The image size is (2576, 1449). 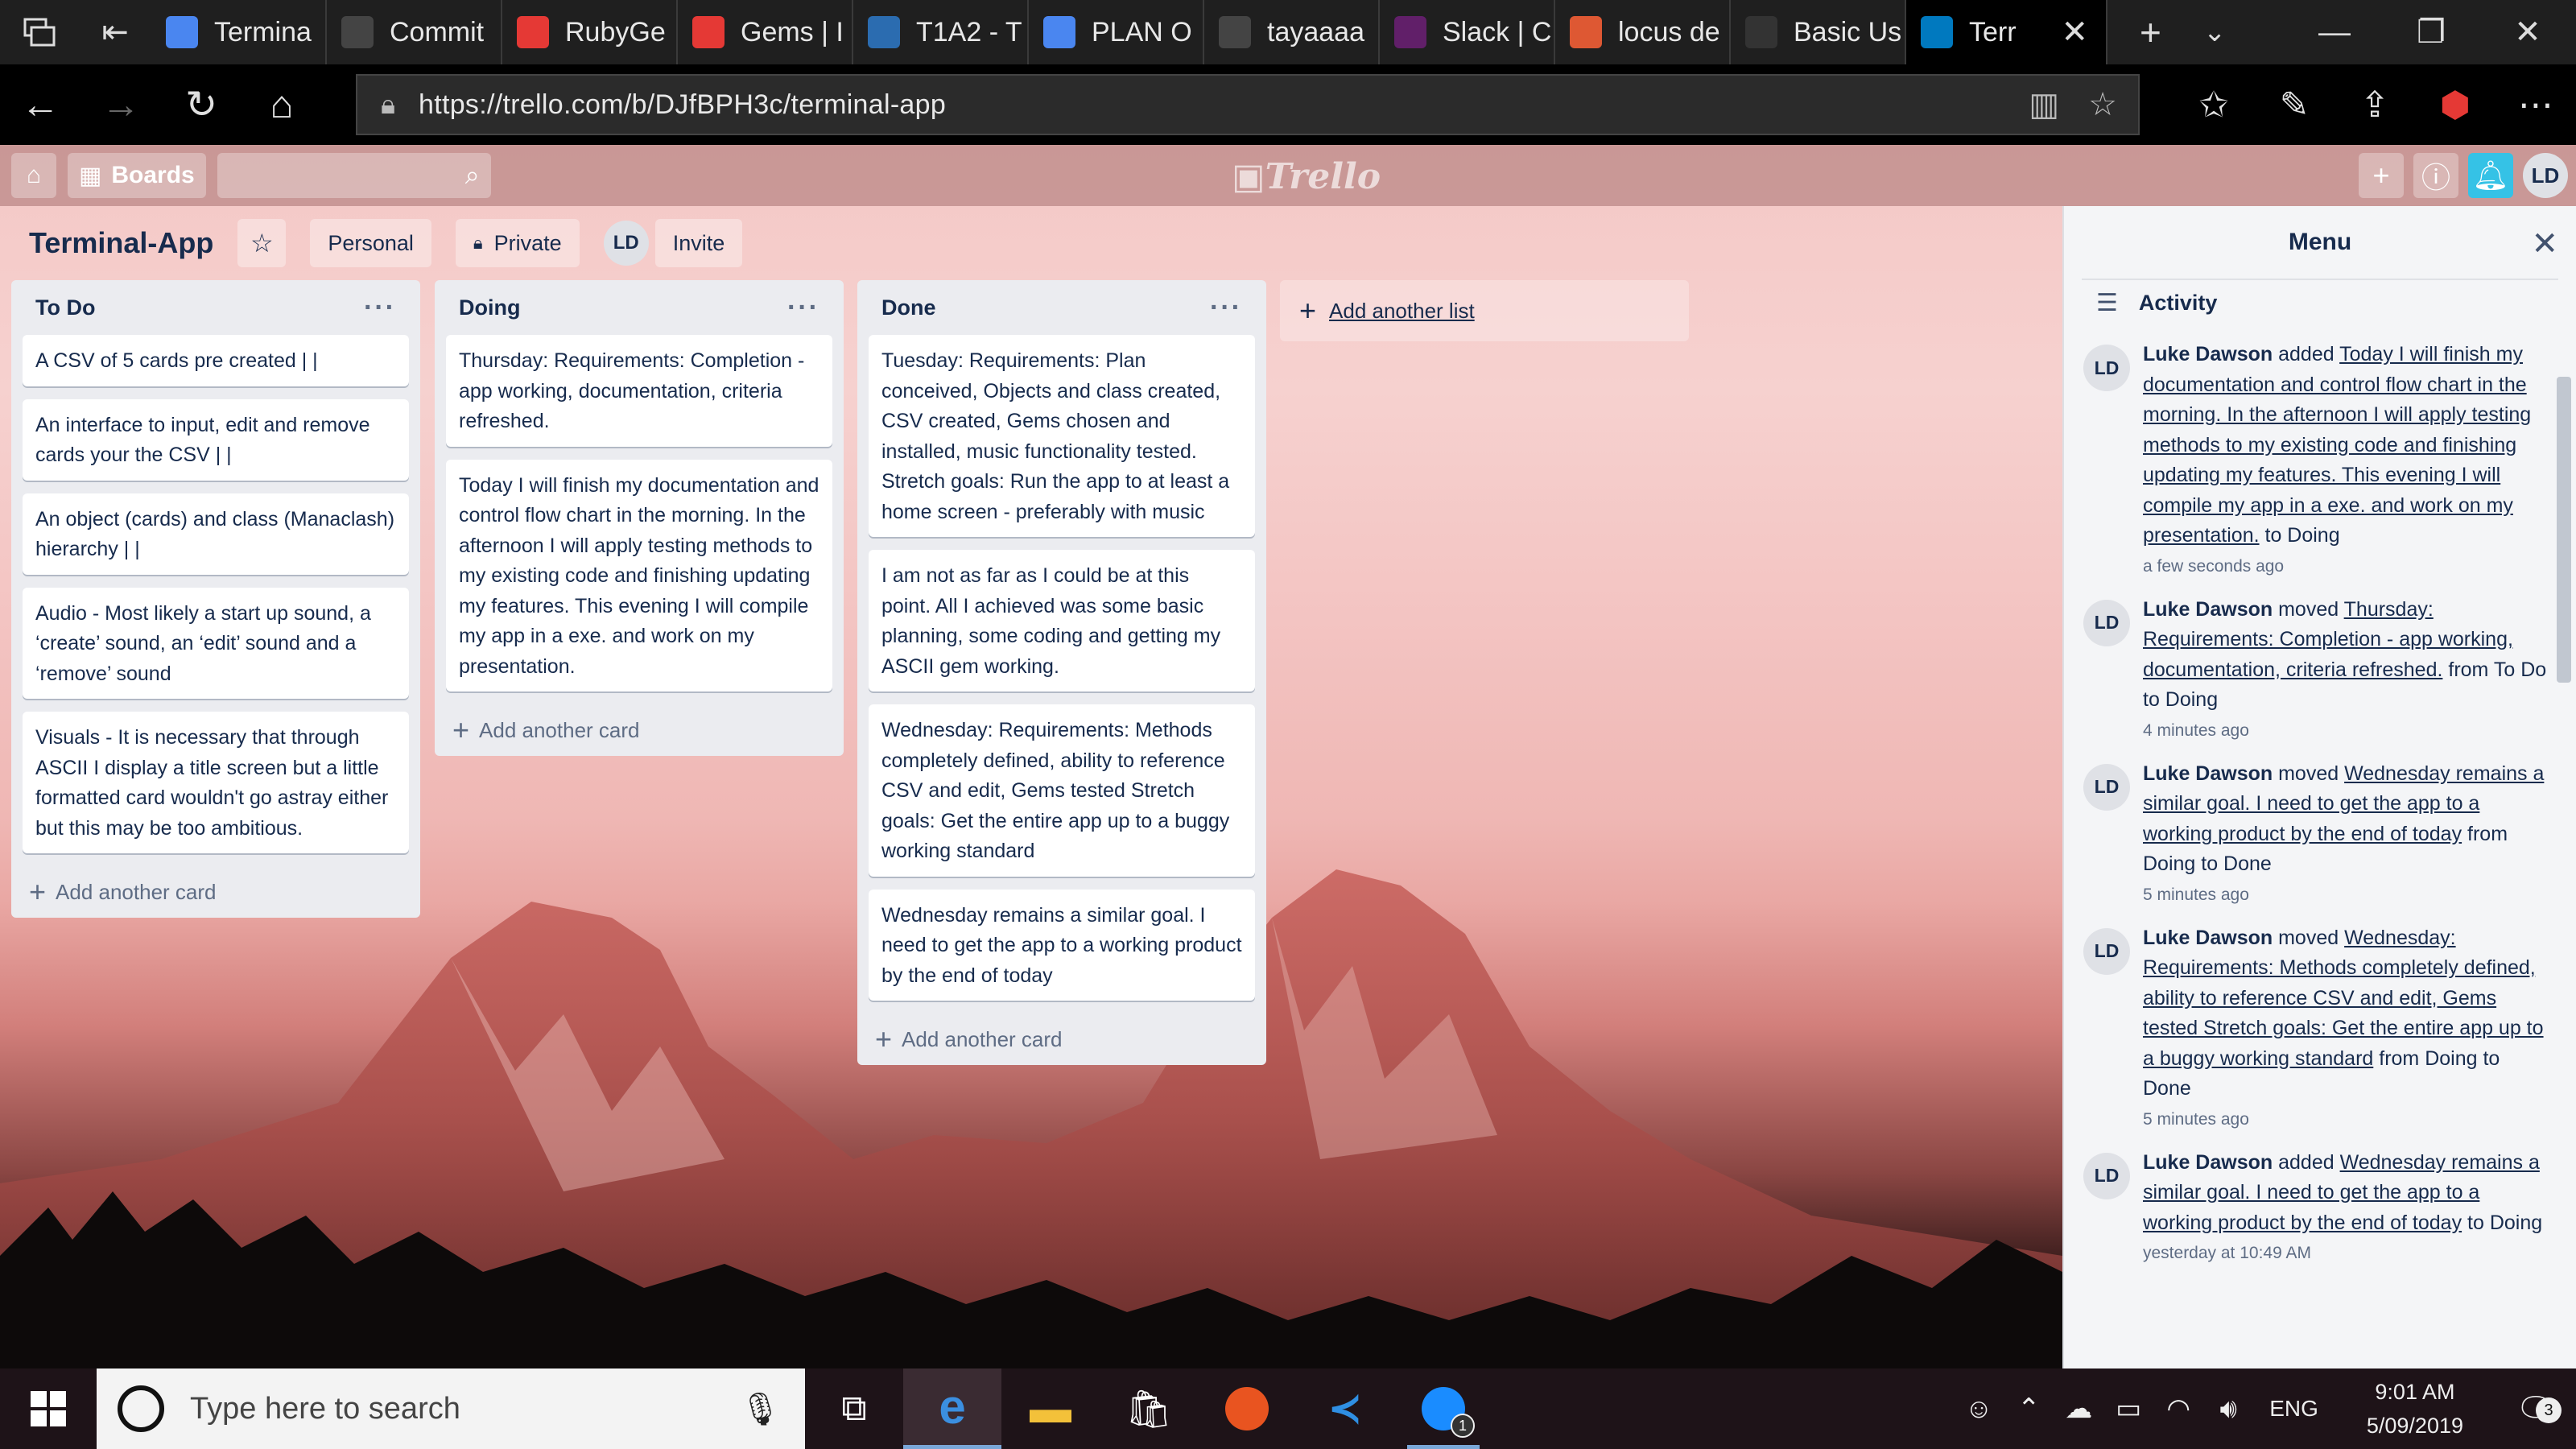 What do you see at coordinates (2455, 106) in the screenshot?
I see `extension-icon: ⬢` at bounding box center [2455, 106].